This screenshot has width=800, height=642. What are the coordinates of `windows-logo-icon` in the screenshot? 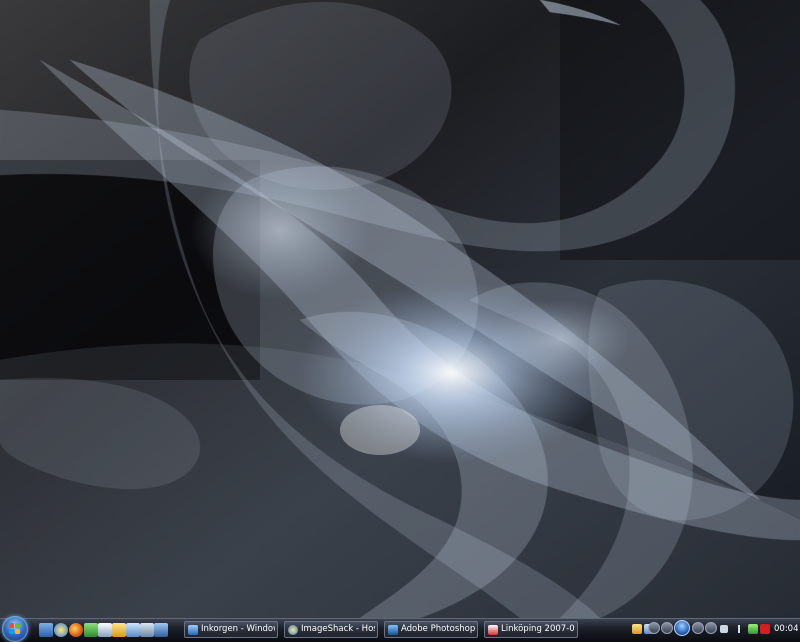 It's located at (15, 629).